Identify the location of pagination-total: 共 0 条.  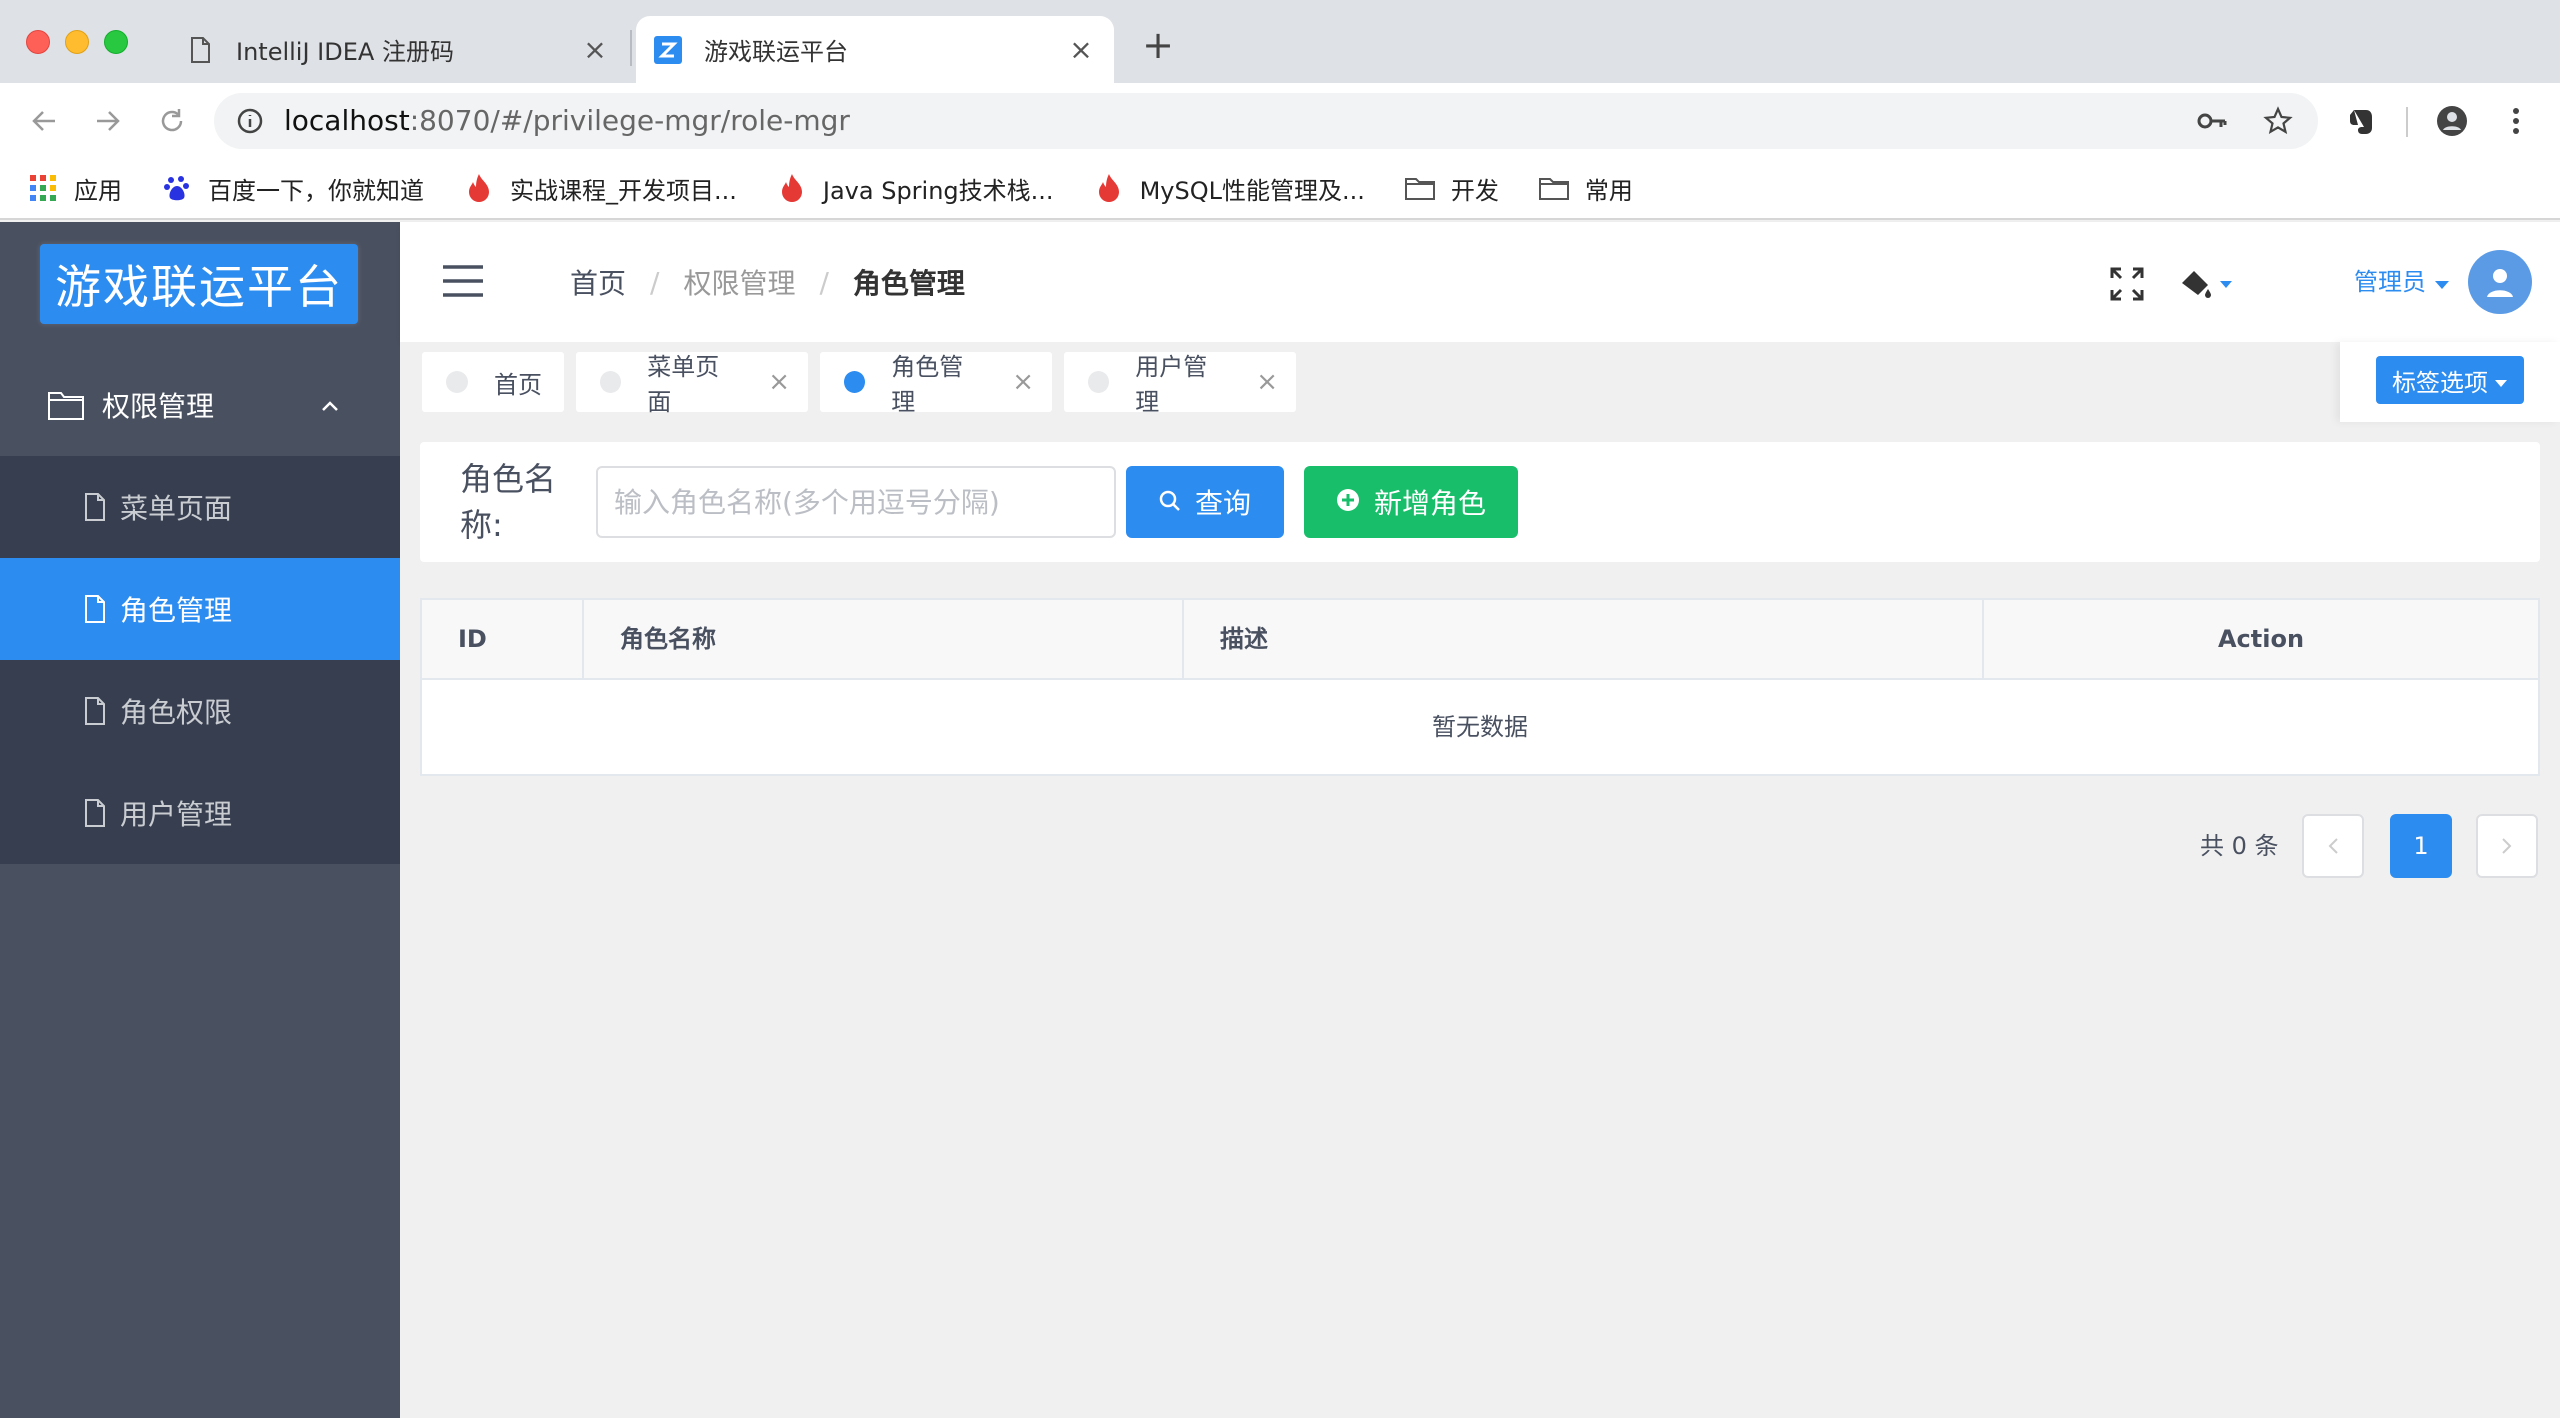
(2239, 846).